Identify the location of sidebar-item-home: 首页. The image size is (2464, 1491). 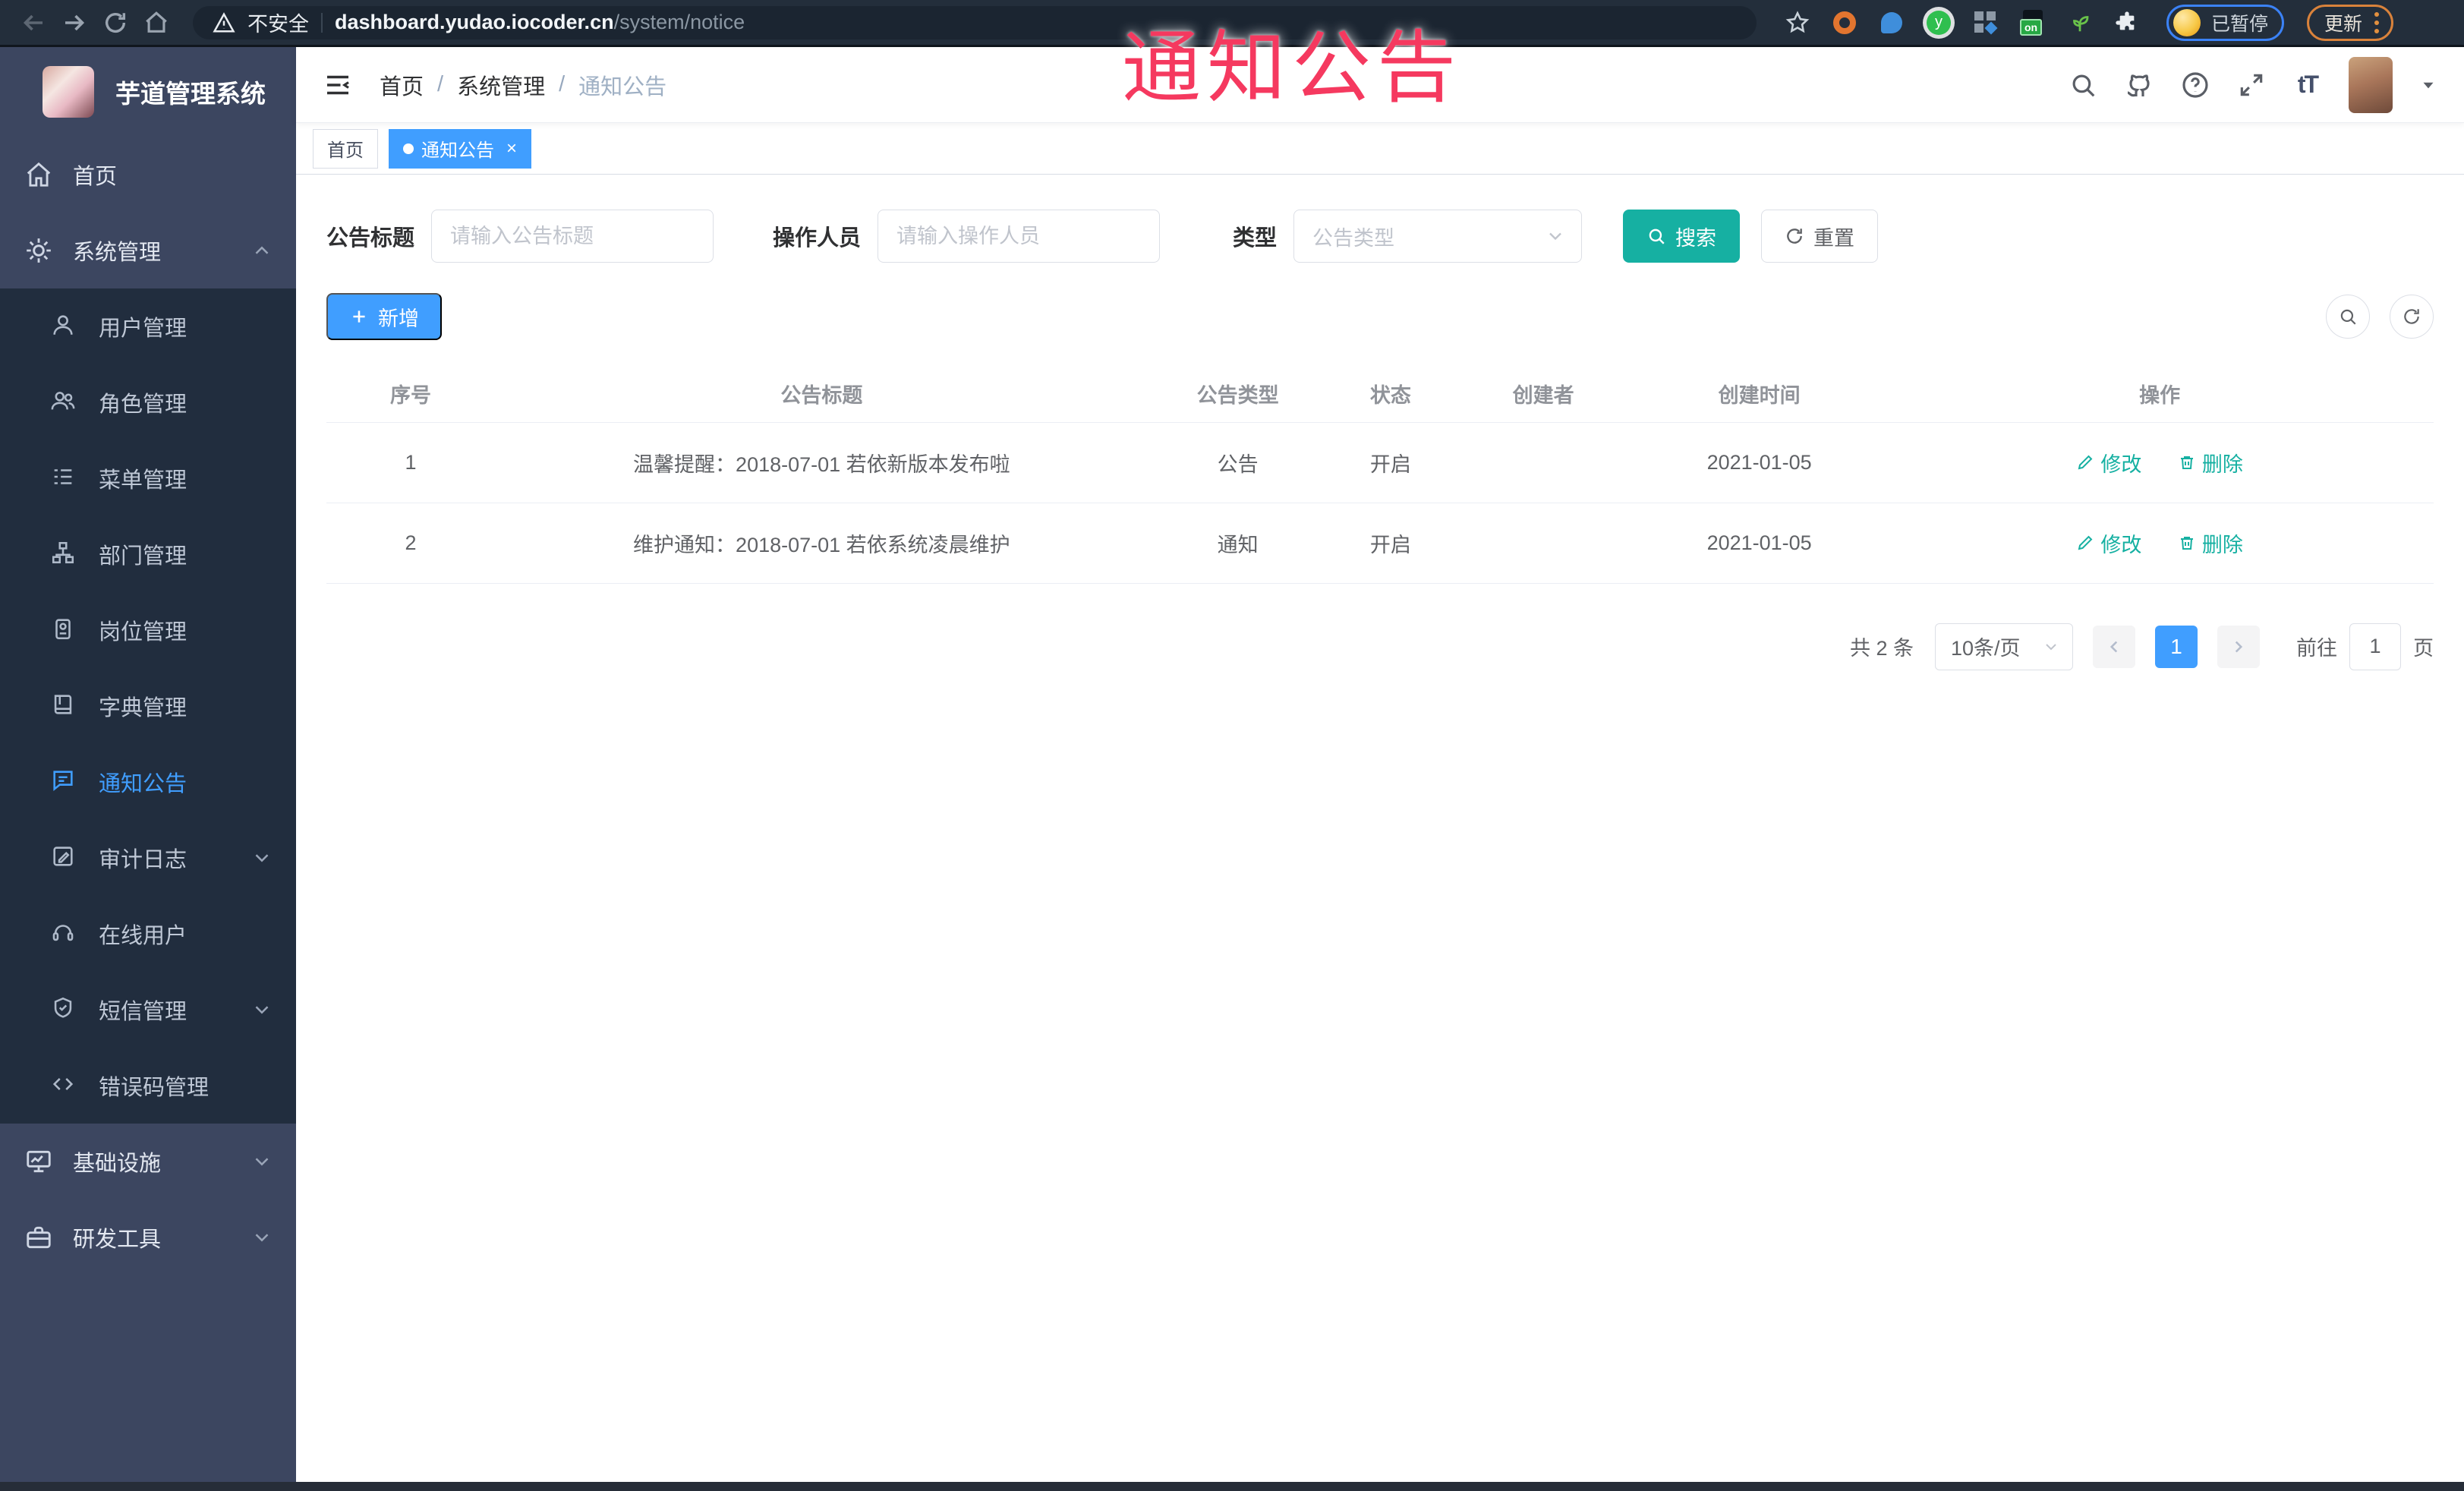
(148, 175).